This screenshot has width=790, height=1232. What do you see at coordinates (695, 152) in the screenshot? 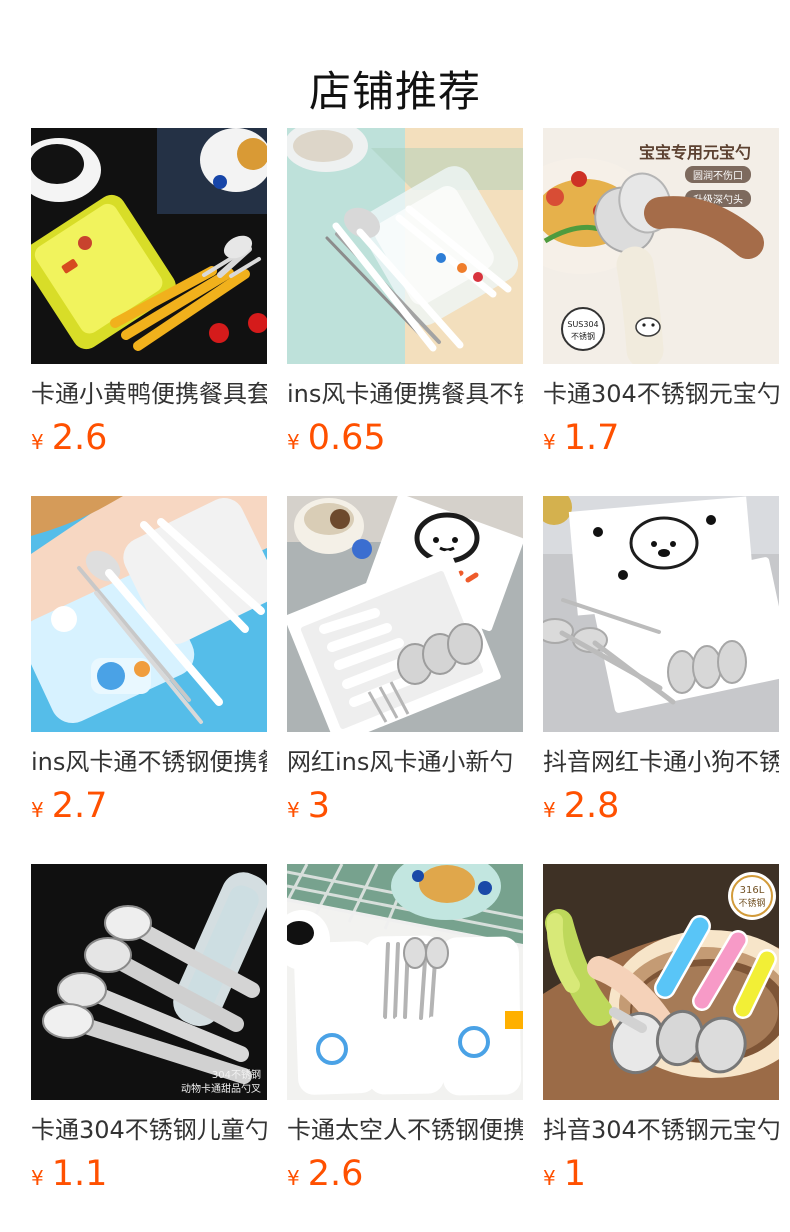
I see `image-banner-text: 宝宝专用元宝勺` at bounding box center [695, 152].